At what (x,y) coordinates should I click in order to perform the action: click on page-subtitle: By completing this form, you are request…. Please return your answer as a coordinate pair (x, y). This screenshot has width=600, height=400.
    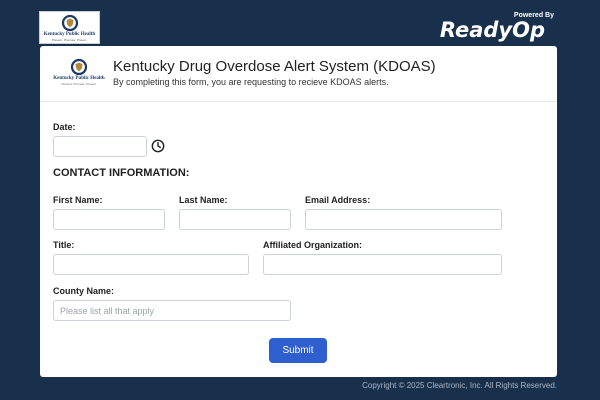
    Looking at the image, I should click on (251, 82).